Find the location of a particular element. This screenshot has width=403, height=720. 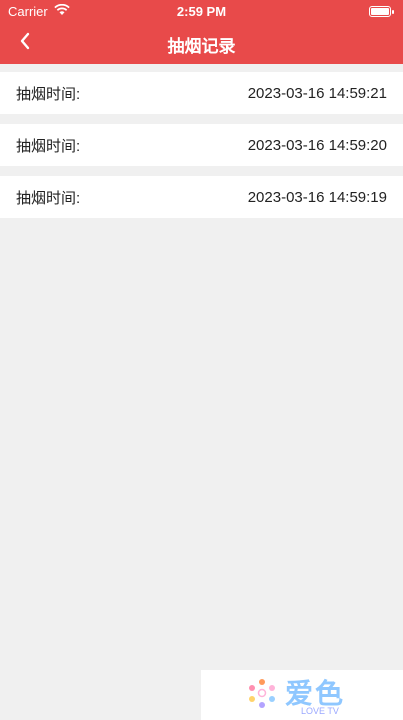

battery-icon is located at coordinates (381, 11).